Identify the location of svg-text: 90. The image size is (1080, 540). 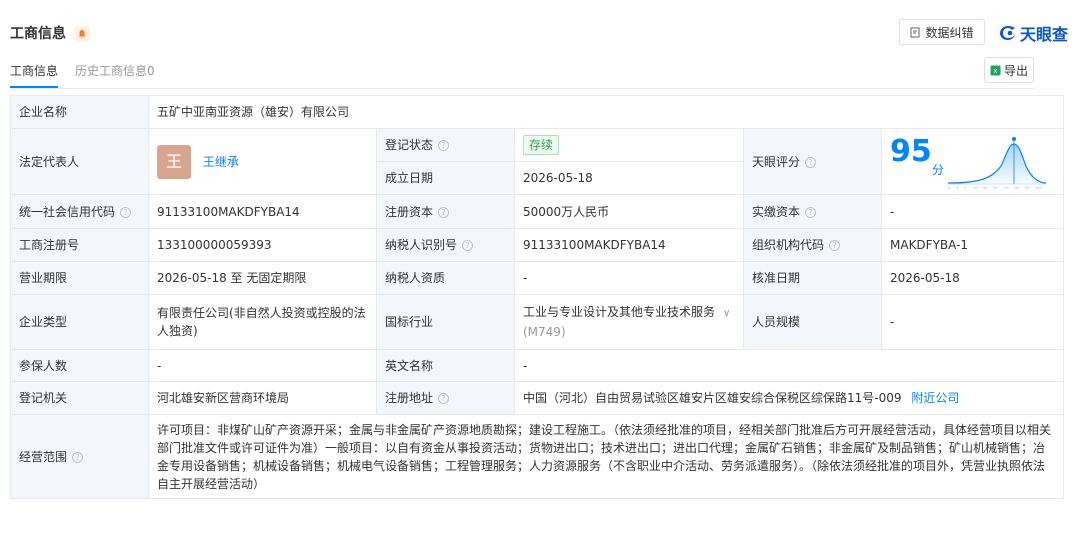
(1027, 188).